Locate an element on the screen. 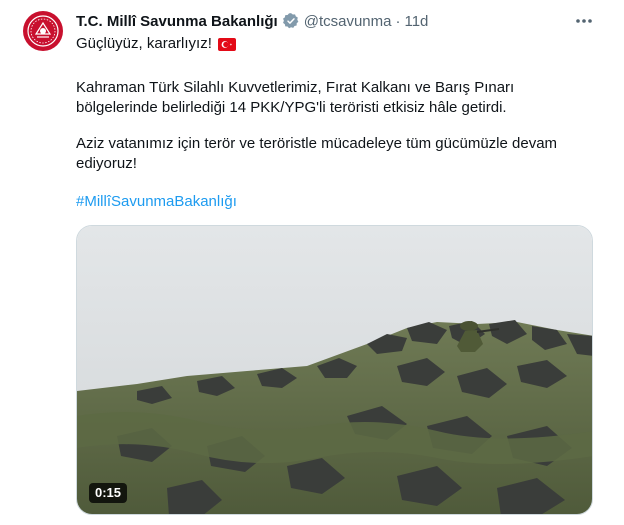  video-duration-badge: 0:15 is located at coordinates (108, 493).